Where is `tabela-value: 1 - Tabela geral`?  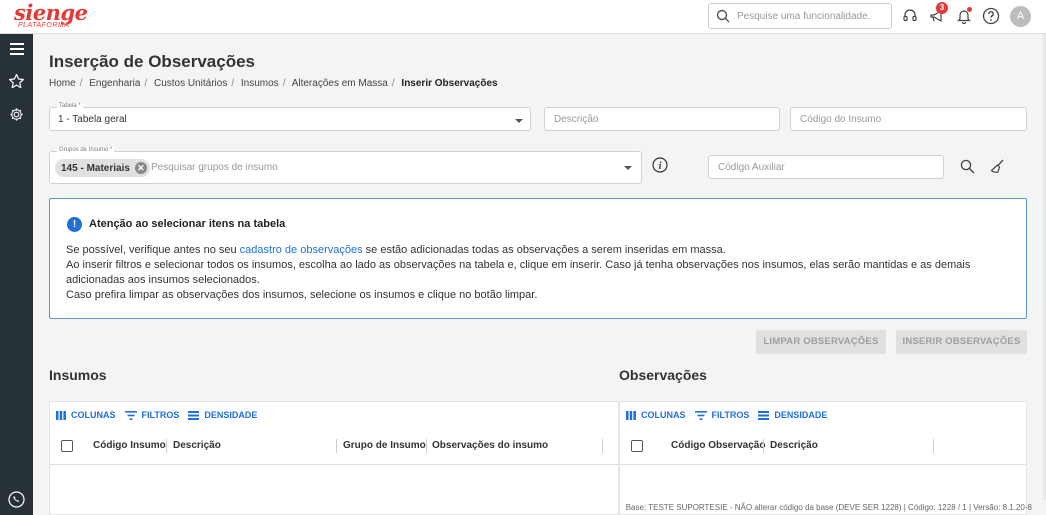 tabela-value: 1 - Tabela geral is located at coordinates (92, 119).